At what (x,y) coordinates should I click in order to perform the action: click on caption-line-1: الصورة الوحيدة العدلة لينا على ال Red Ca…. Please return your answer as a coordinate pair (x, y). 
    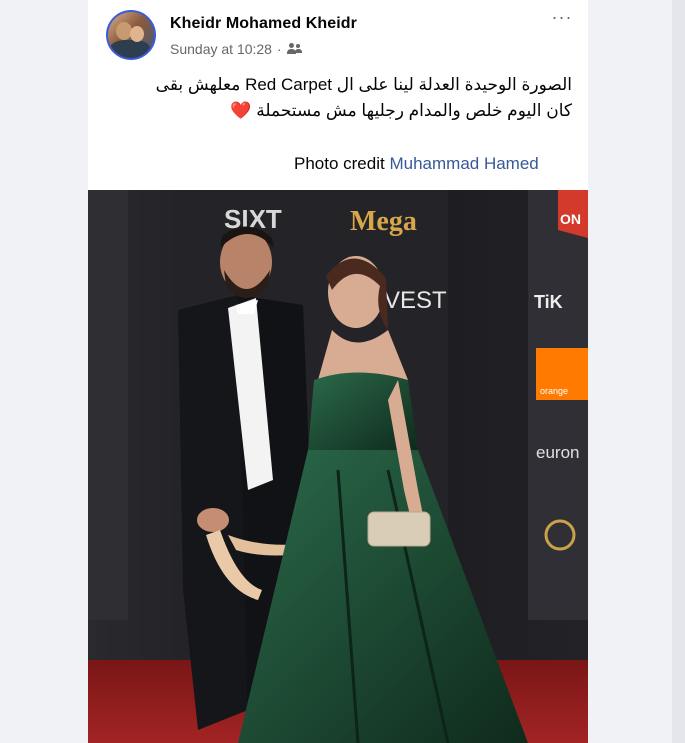
    Looking at the image, I should click on (363, 84).